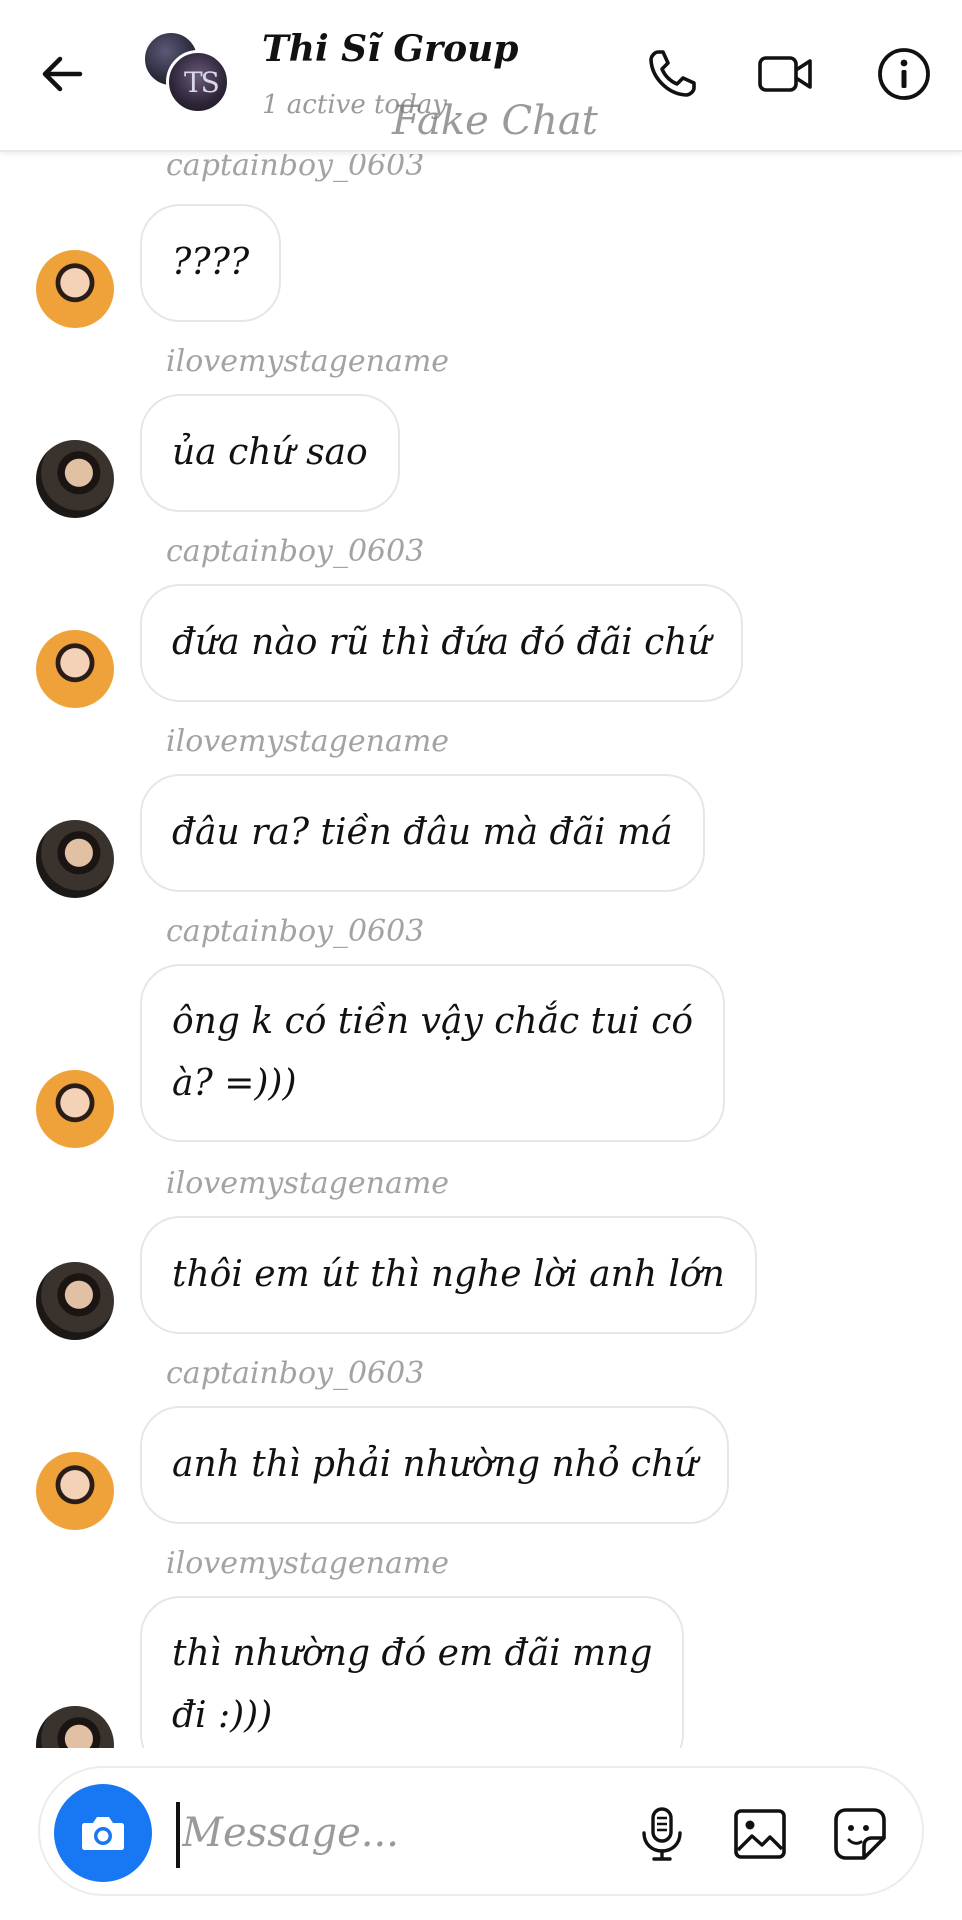  I want to click on gallery-icon, so click(760, 1834).